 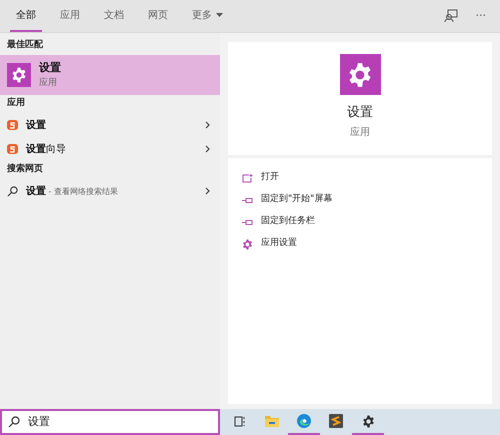 What do you see at coordinates (25, 169) in the screenshot?
I see `section-heading: 搜索网页` at bounding box center [25, 169].